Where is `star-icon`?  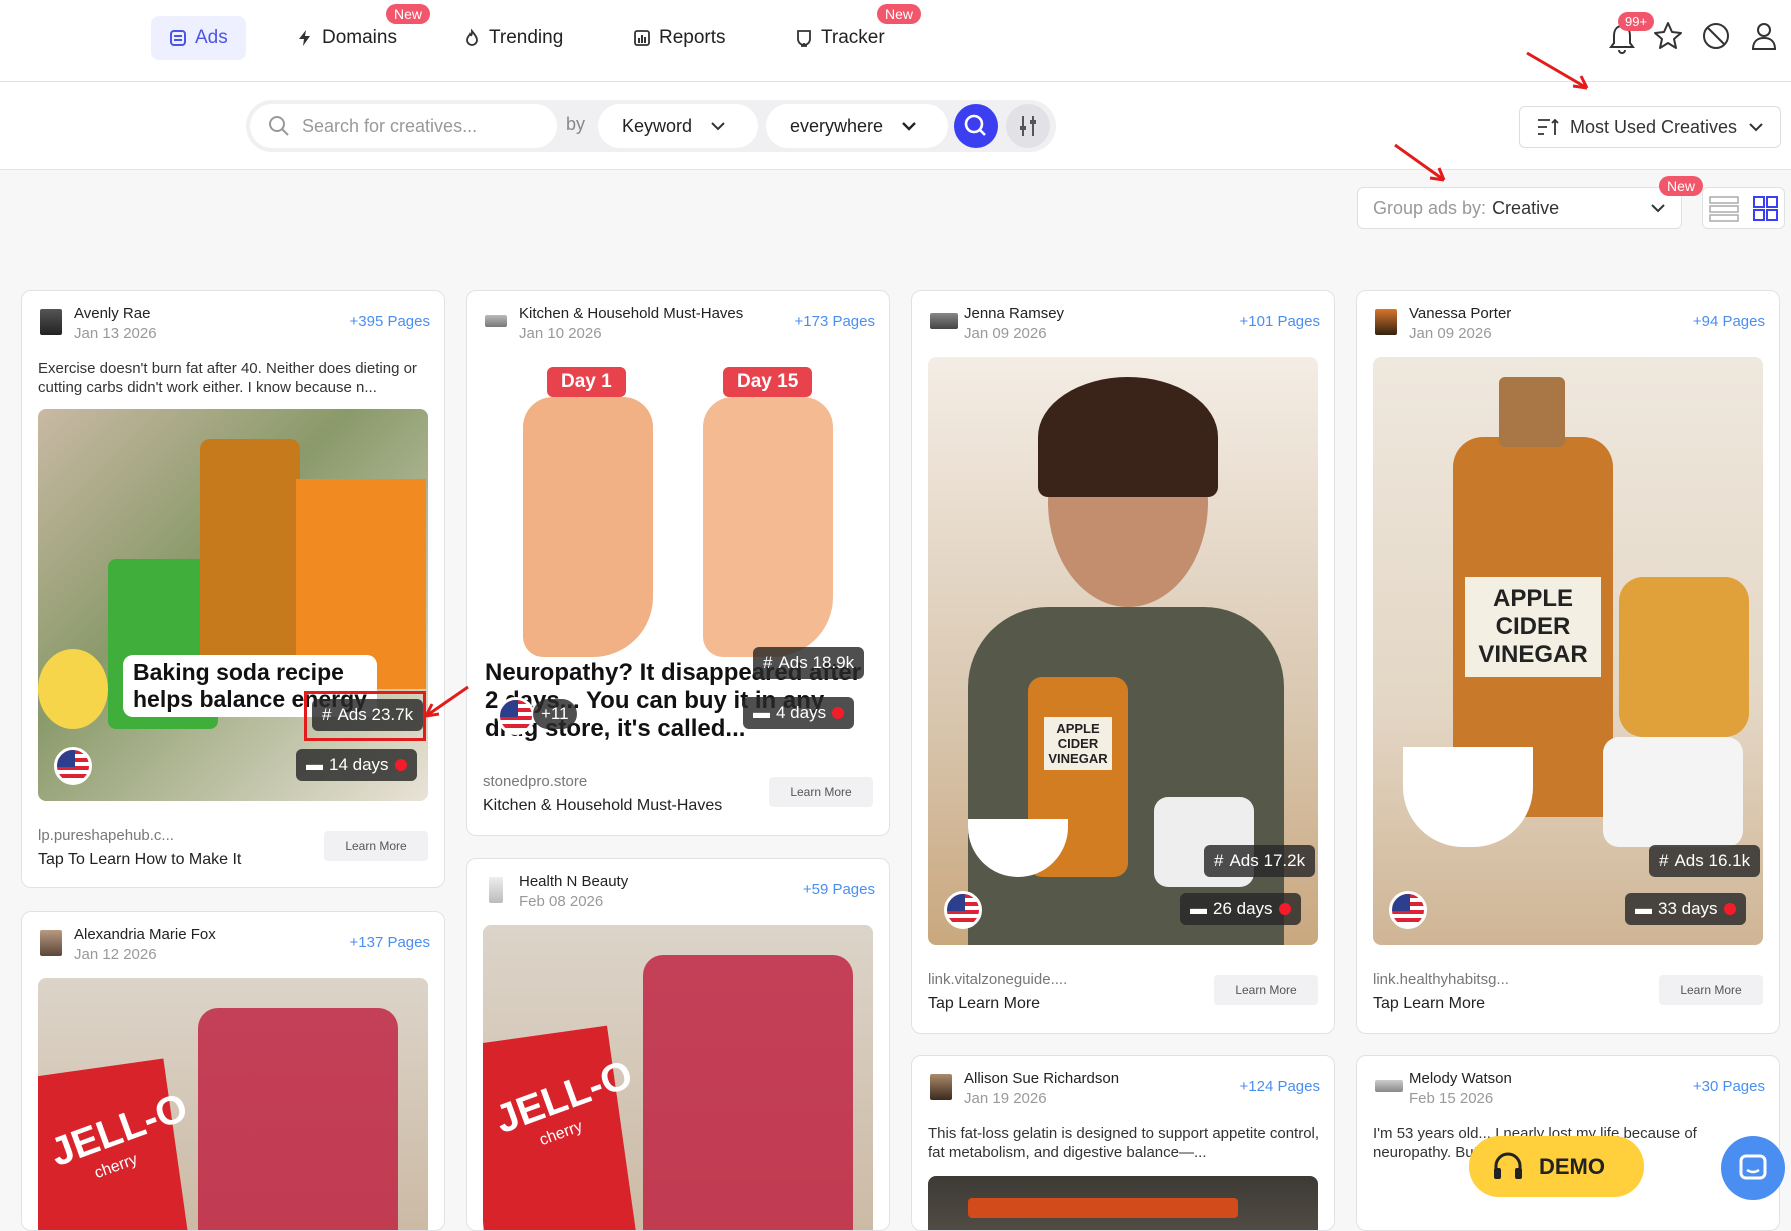 star-icon is located at coordinates (1668, 35).